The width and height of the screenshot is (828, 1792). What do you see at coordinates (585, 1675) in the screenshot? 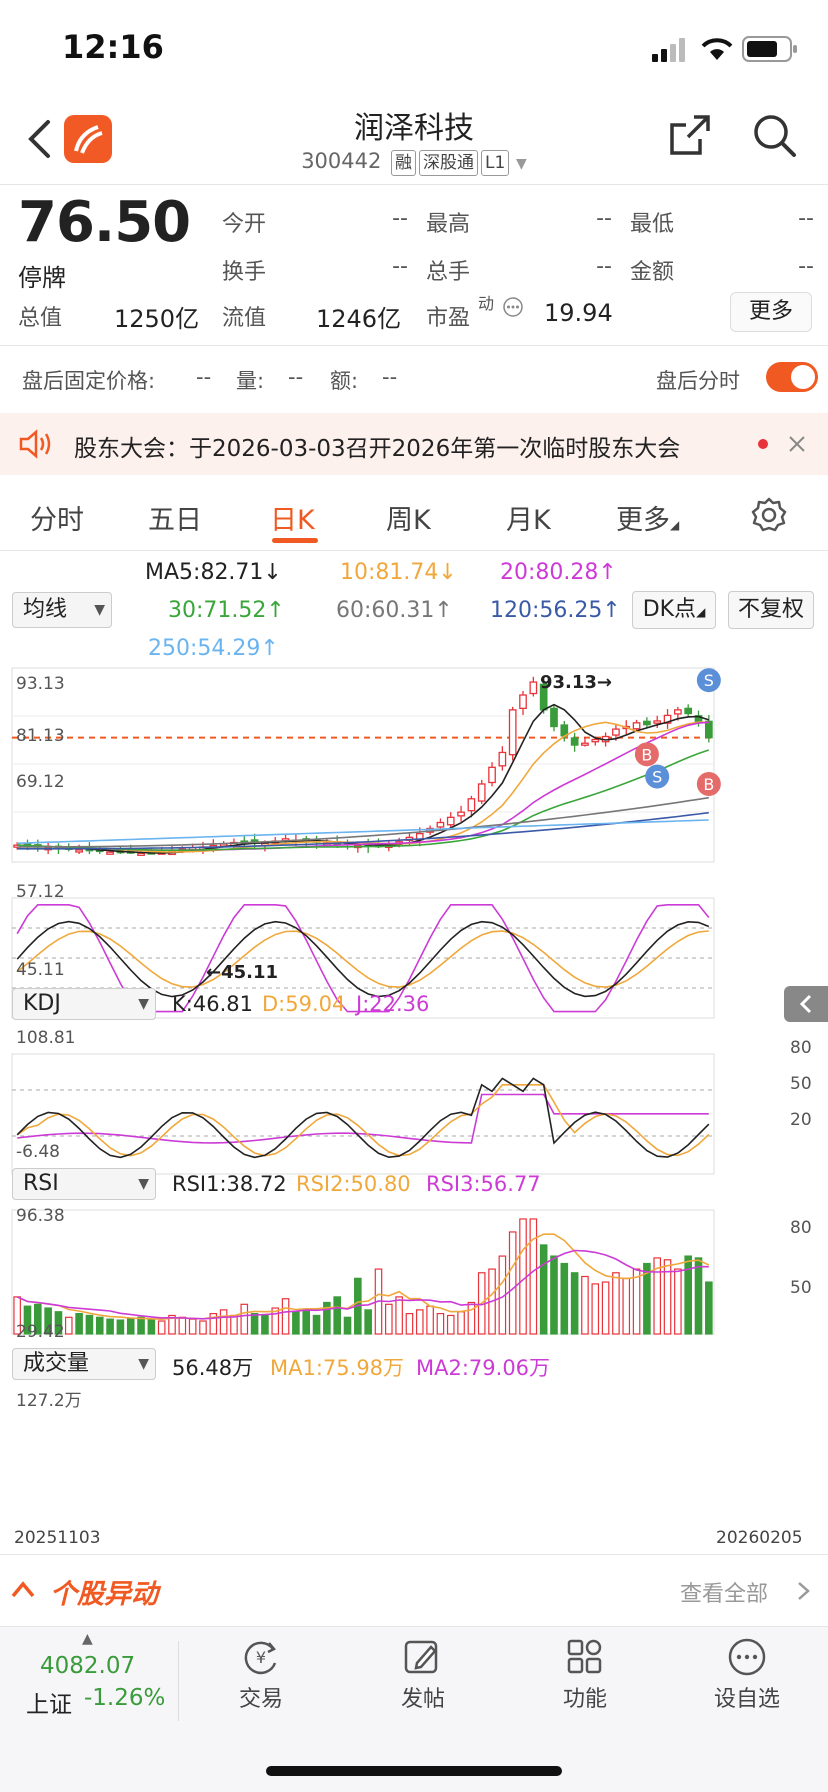
I see `nav-functions: 功能` at bounding box center [585, 1675].